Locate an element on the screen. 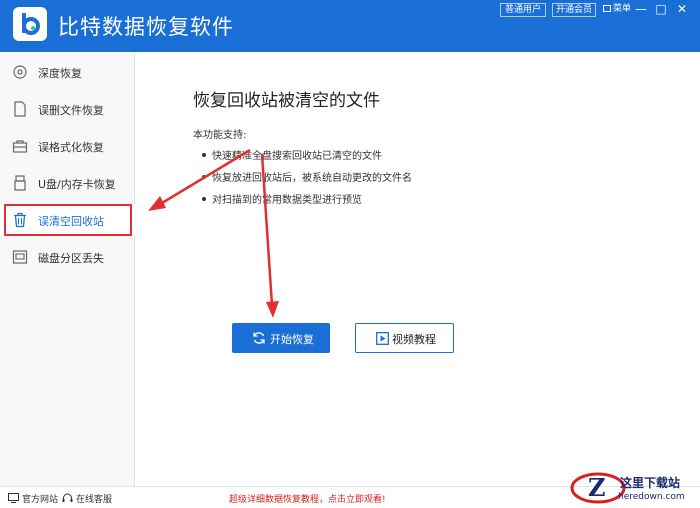 This screenshot has width=700, height=508. highlight-box is located at coordinates (68, 220).